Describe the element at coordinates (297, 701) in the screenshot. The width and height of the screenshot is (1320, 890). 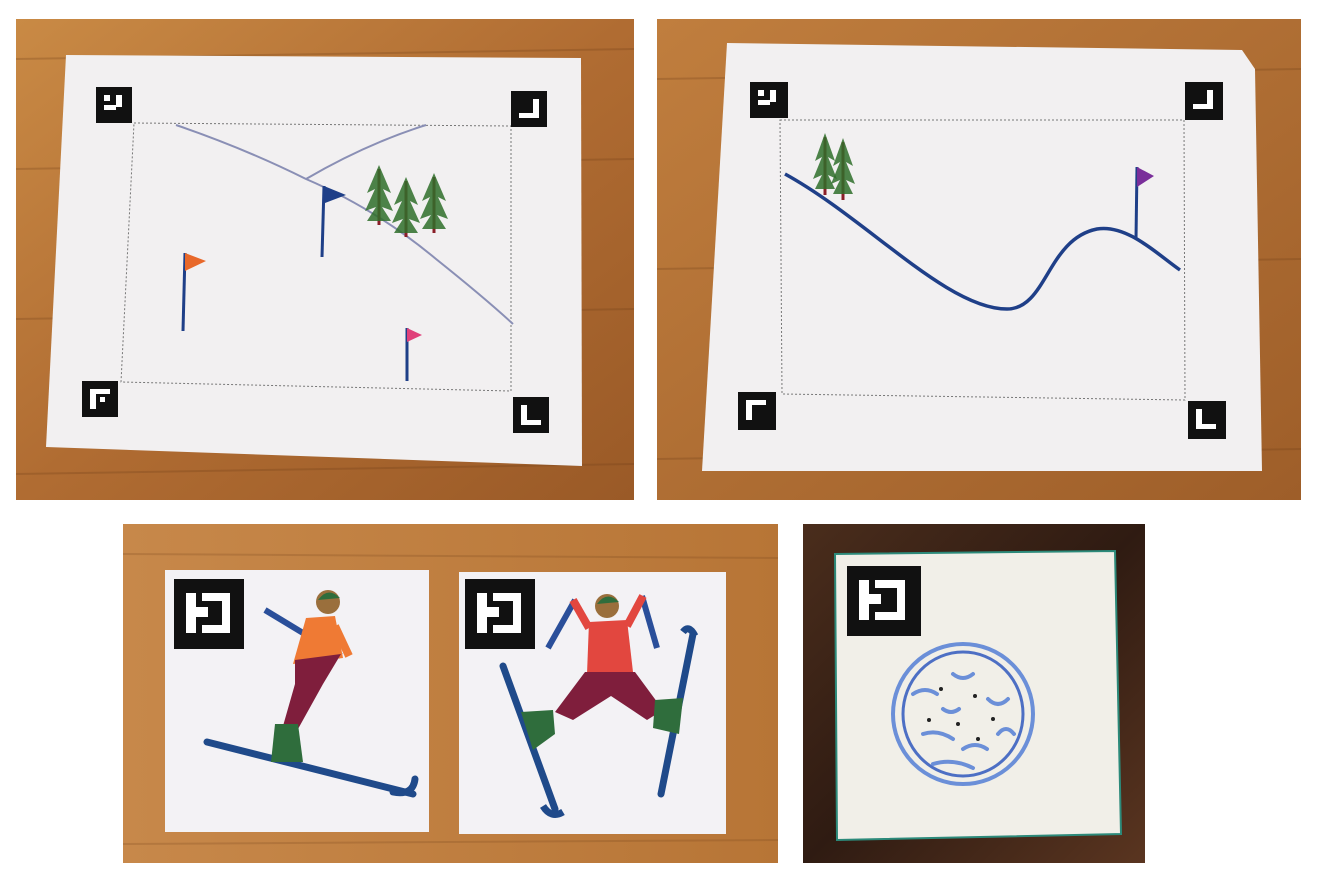
I see `skiing-skier-card` at that location.